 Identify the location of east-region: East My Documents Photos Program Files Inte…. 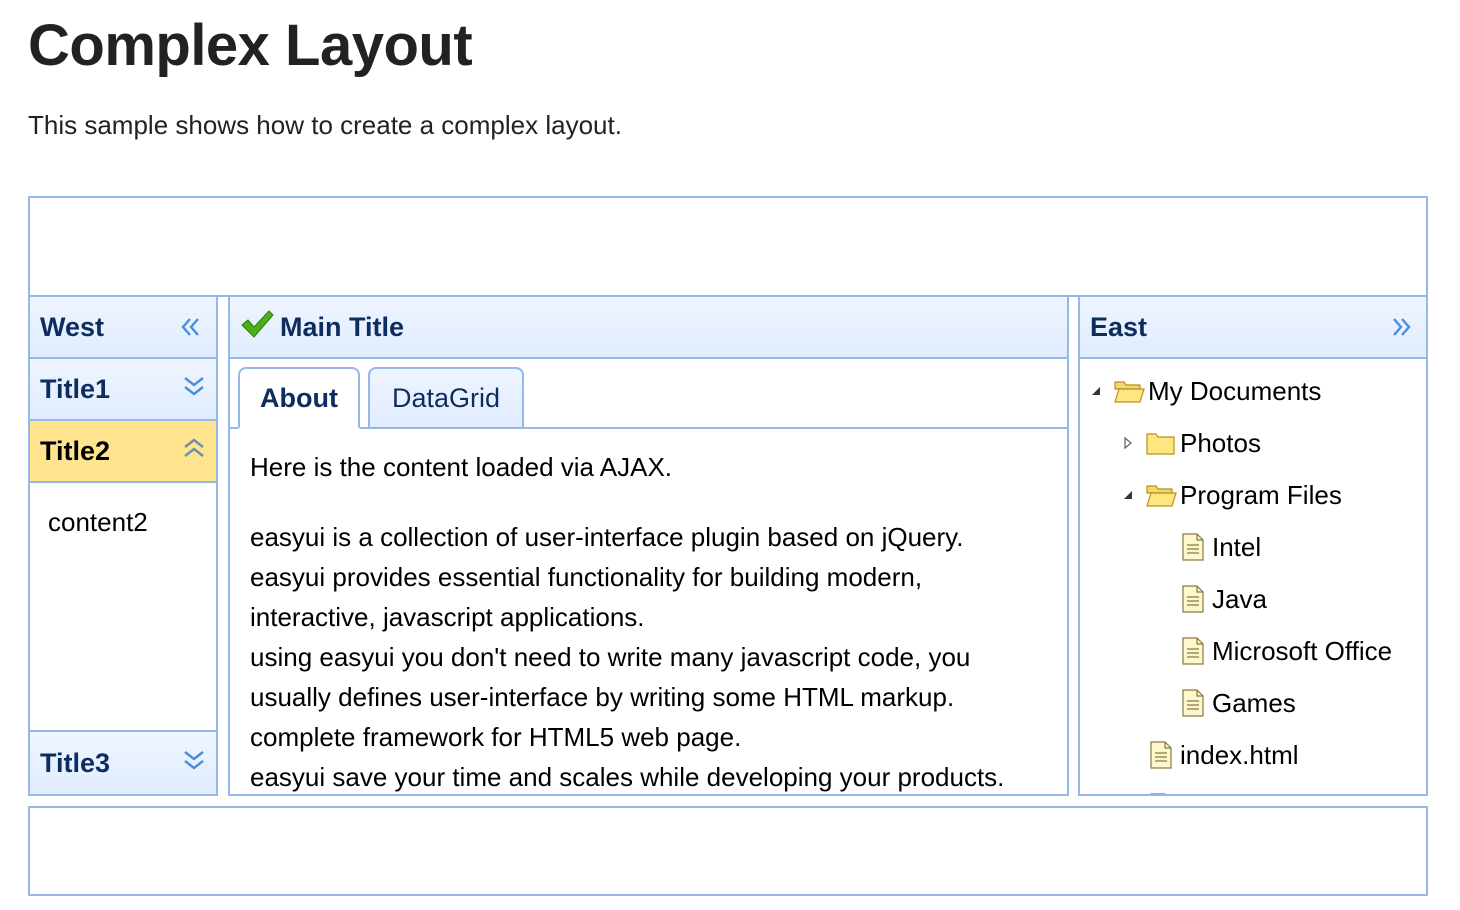
(1253, 545).